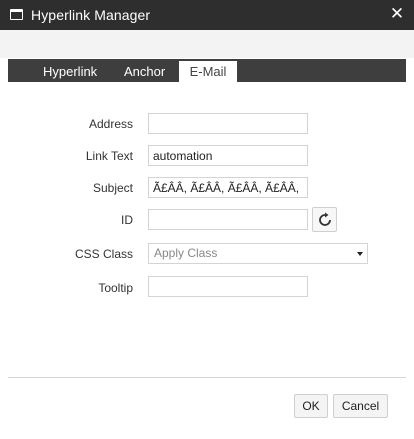 This screenshot has width=414, height=439. Describe the element at coordinates (258, 253) in the screenshot. I see `css-class-select: Apply Class` at that location.